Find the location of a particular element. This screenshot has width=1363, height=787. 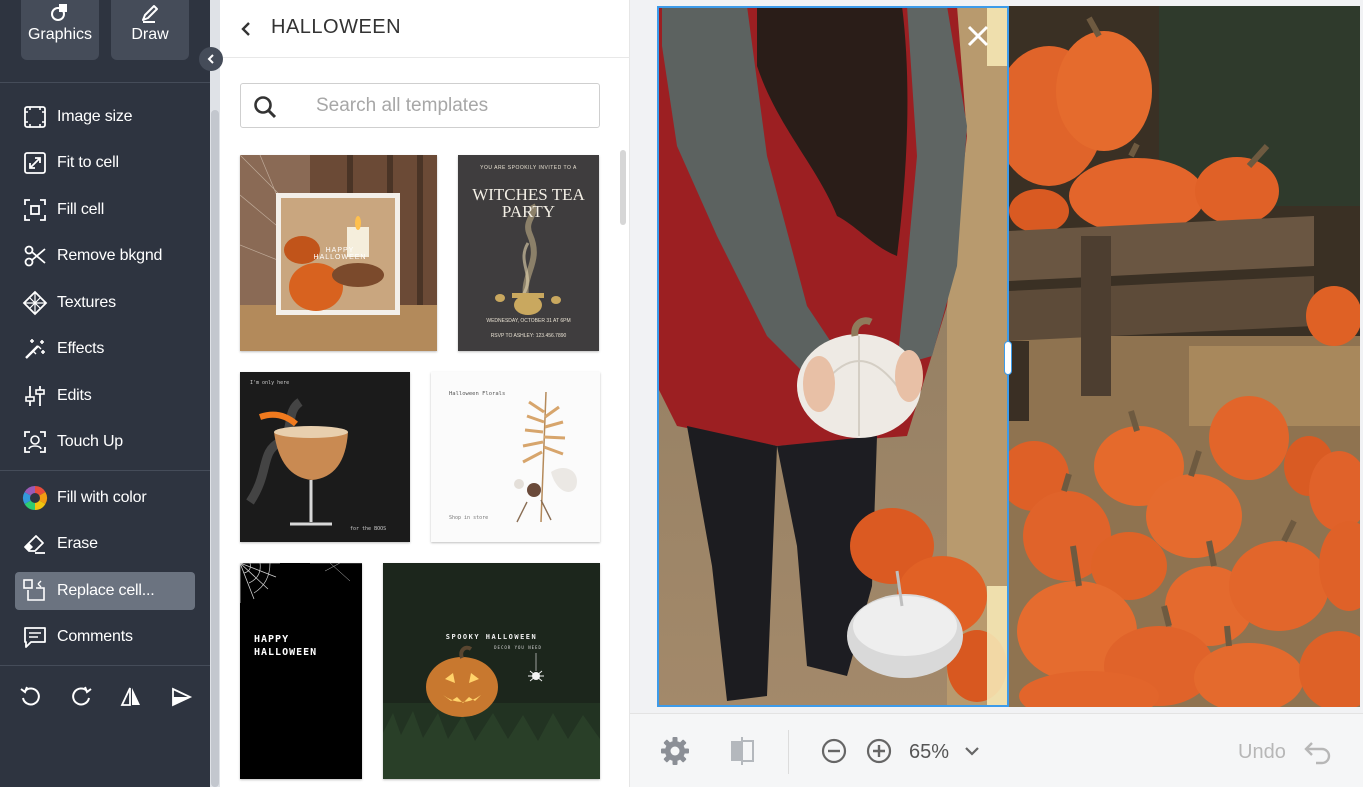

sidebar-item-label: Remove bkgnd is located at coordinates (110, 255).